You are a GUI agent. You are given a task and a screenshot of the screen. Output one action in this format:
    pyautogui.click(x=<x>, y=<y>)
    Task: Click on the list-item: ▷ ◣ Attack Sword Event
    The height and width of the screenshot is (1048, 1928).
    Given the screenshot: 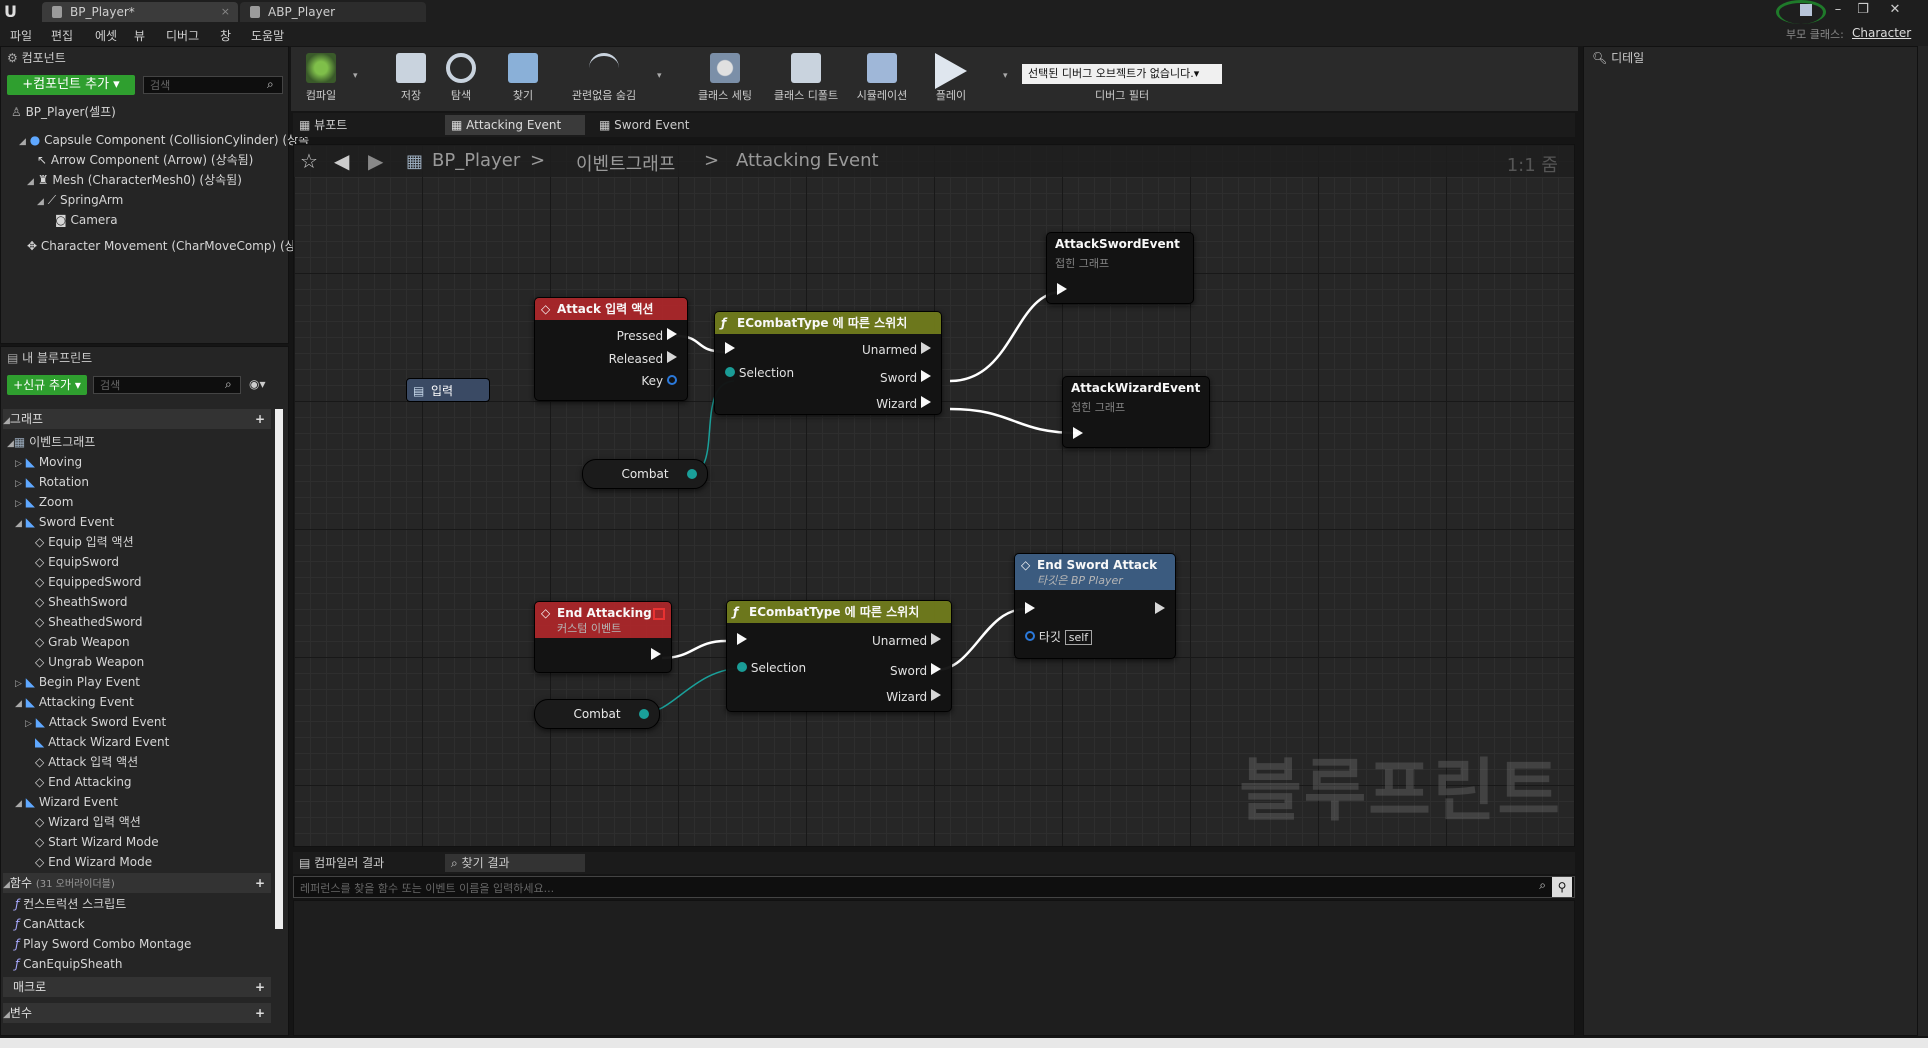 What is the action you would take?
    pyautogui.click(x=95, y=722)
    